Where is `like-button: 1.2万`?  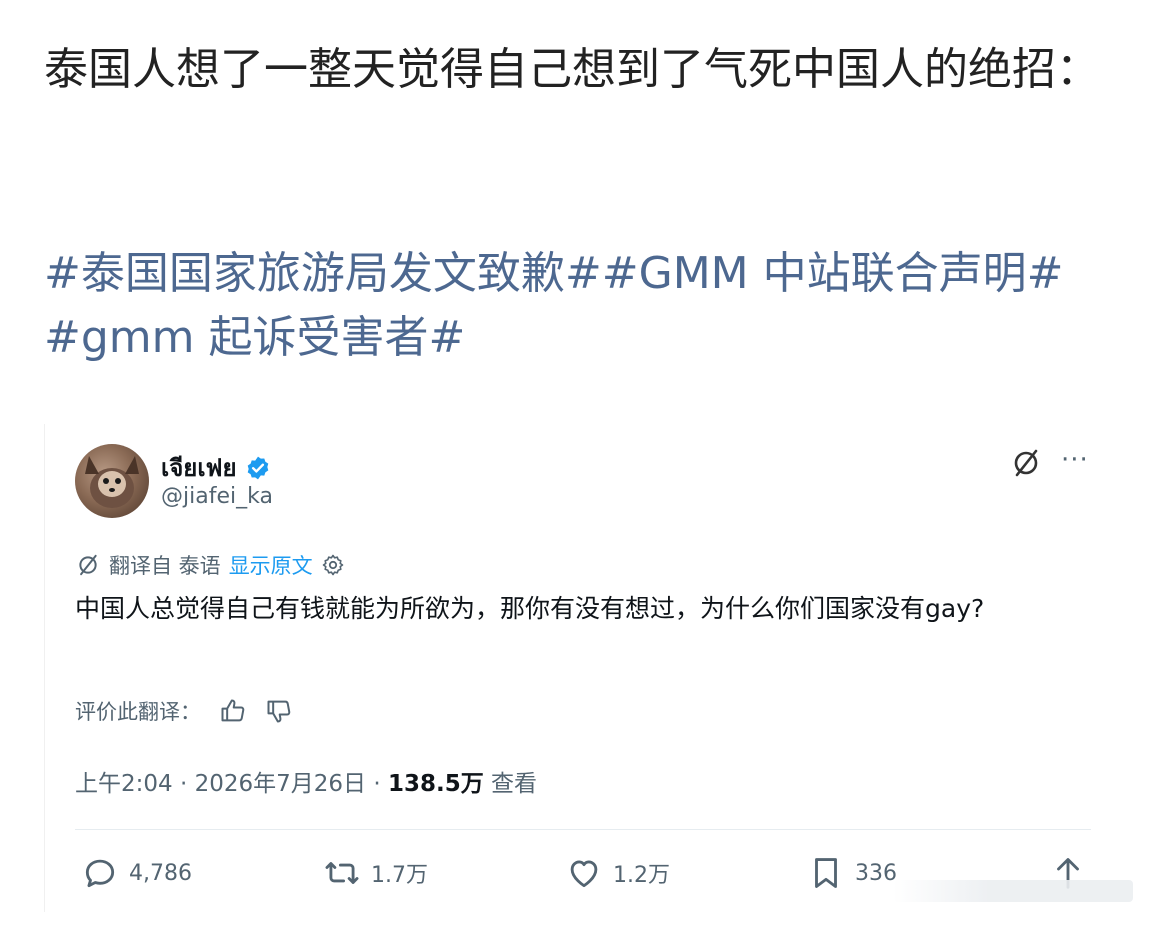 like-button: 1.2万 is located at coordinates (617, 873).